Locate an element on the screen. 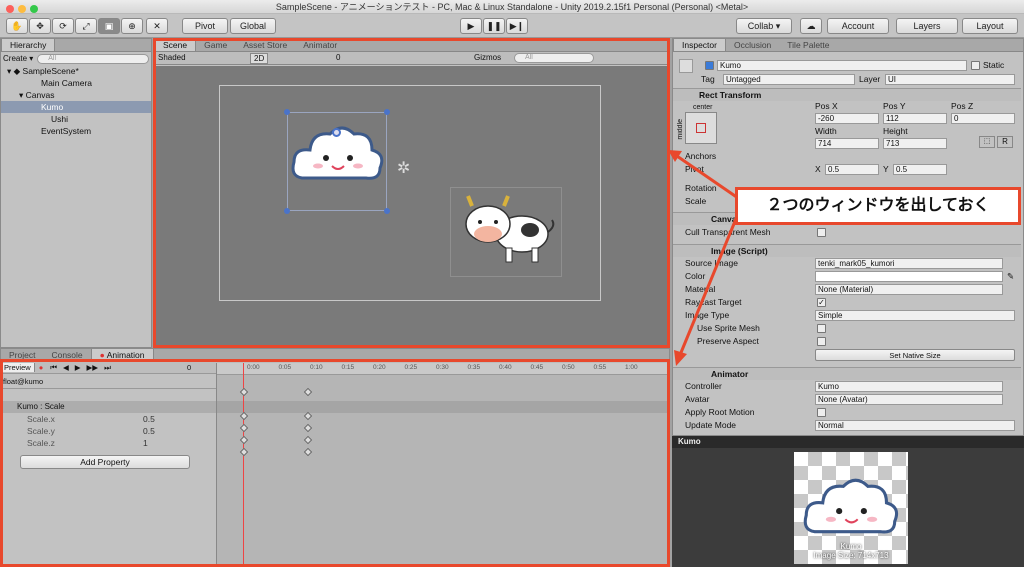 Image resolution: width=1024 pixels, height=567 pixels. create-dropdown: Create ▾ is located at coordinates (18, 58).